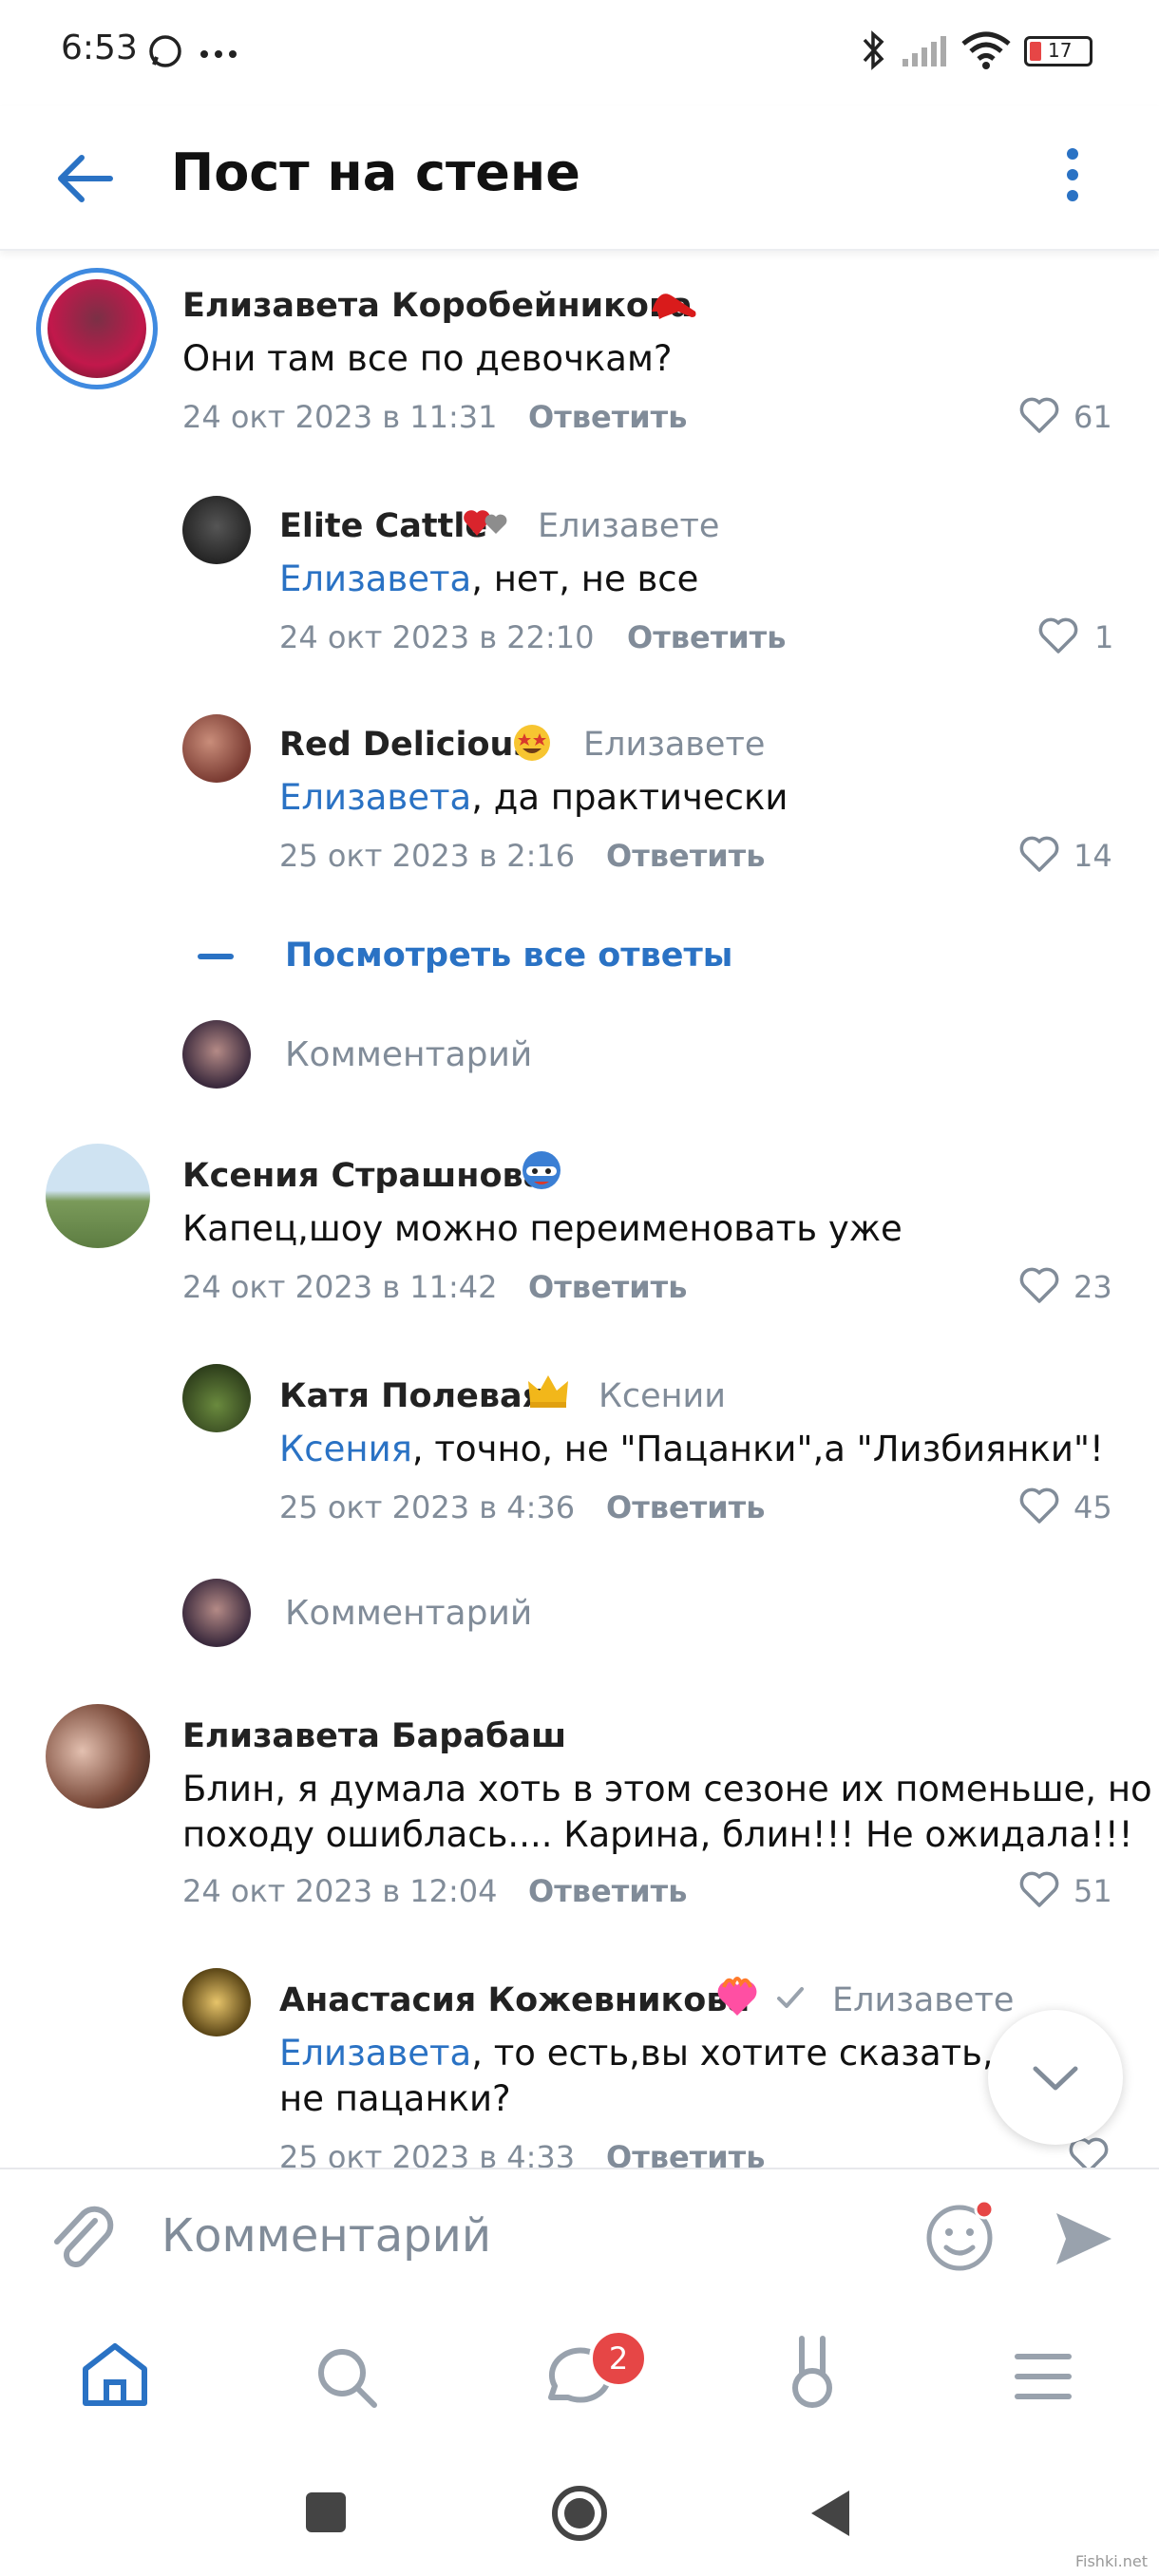  What do you see at coordinates (347, 2379) in the screenshot?
I see `search-icon` at bounding box center [347, 2379].